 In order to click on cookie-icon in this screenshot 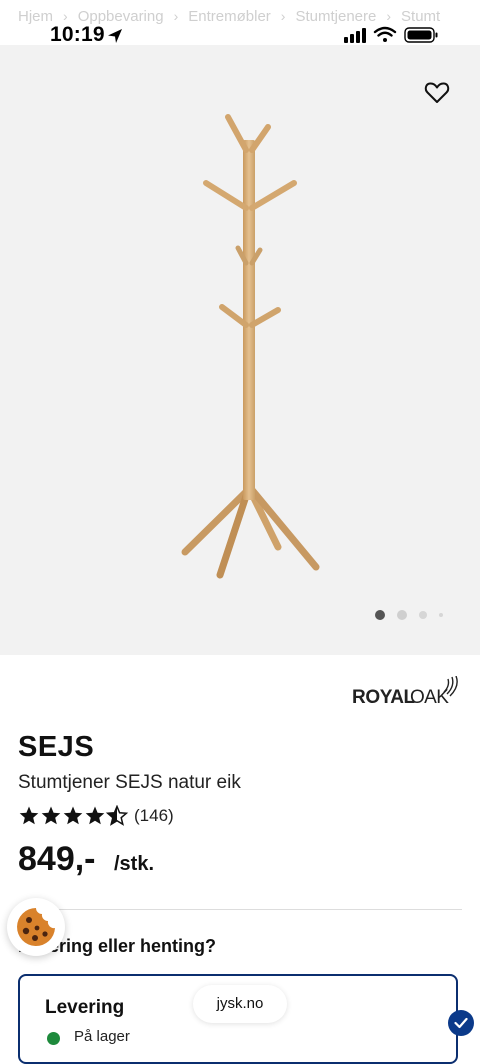, I will do `click(36, 927)`.